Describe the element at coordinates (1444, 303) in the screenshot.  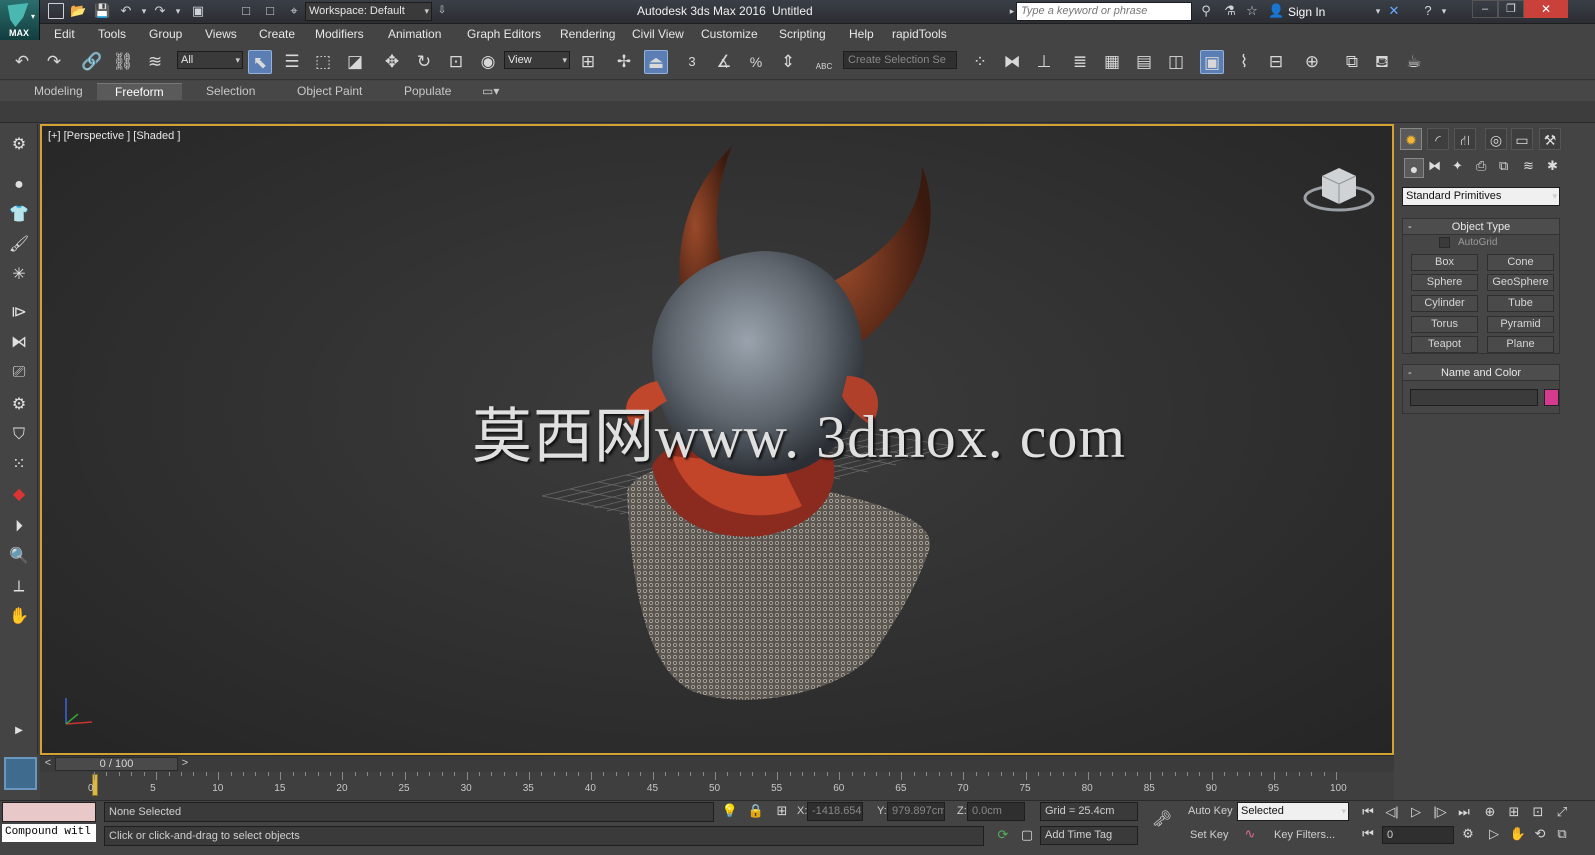
I see `cylinder-button: Cylinder` at that location.